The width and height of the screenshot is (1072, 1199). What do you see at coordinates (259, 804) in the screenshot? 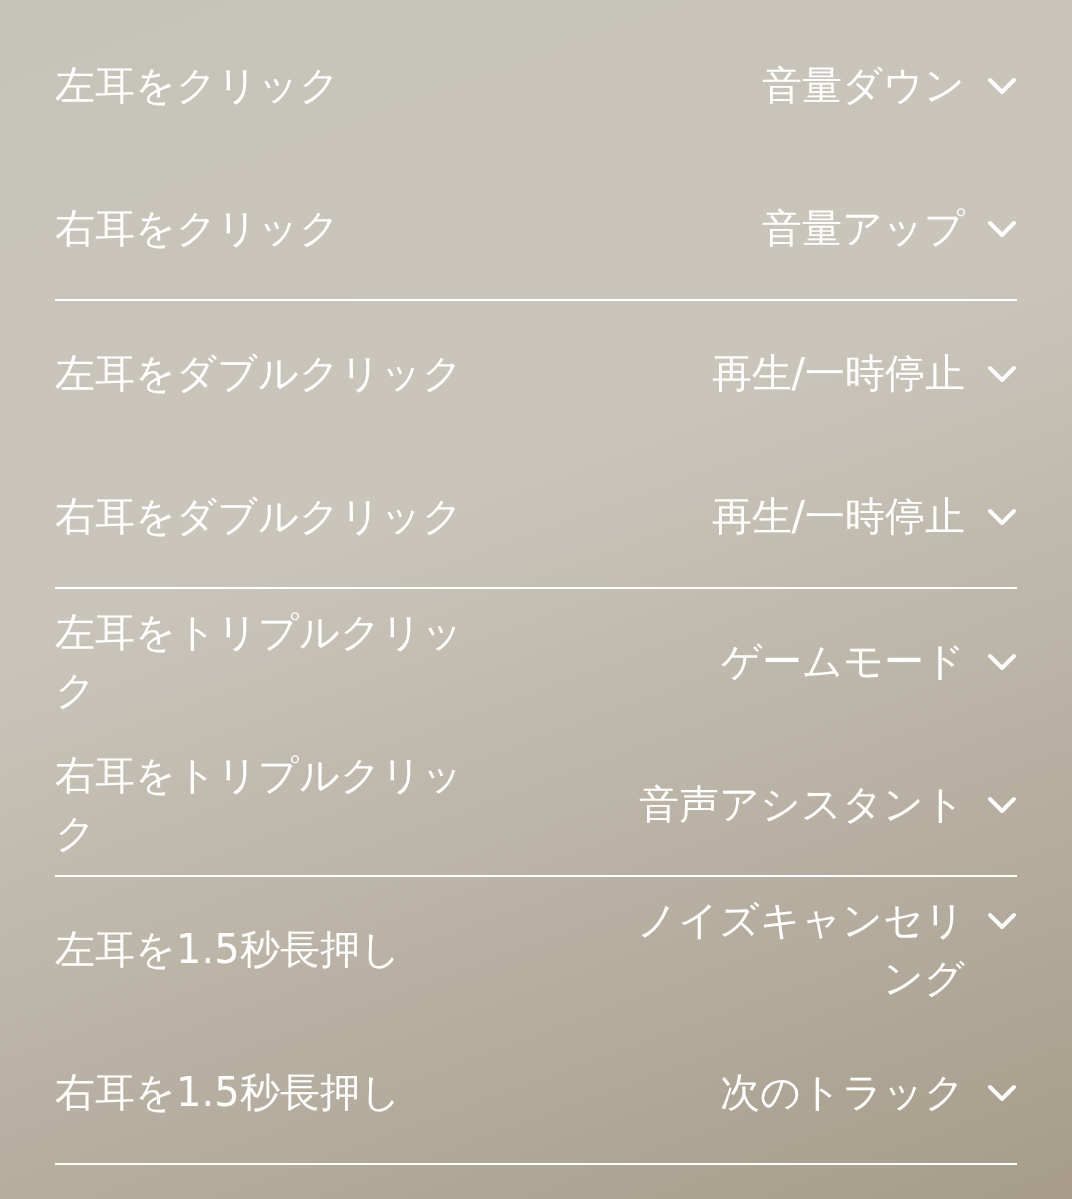
I see `setting-label: 右耳をトリプルクリック` at bounding box center [259, 804].